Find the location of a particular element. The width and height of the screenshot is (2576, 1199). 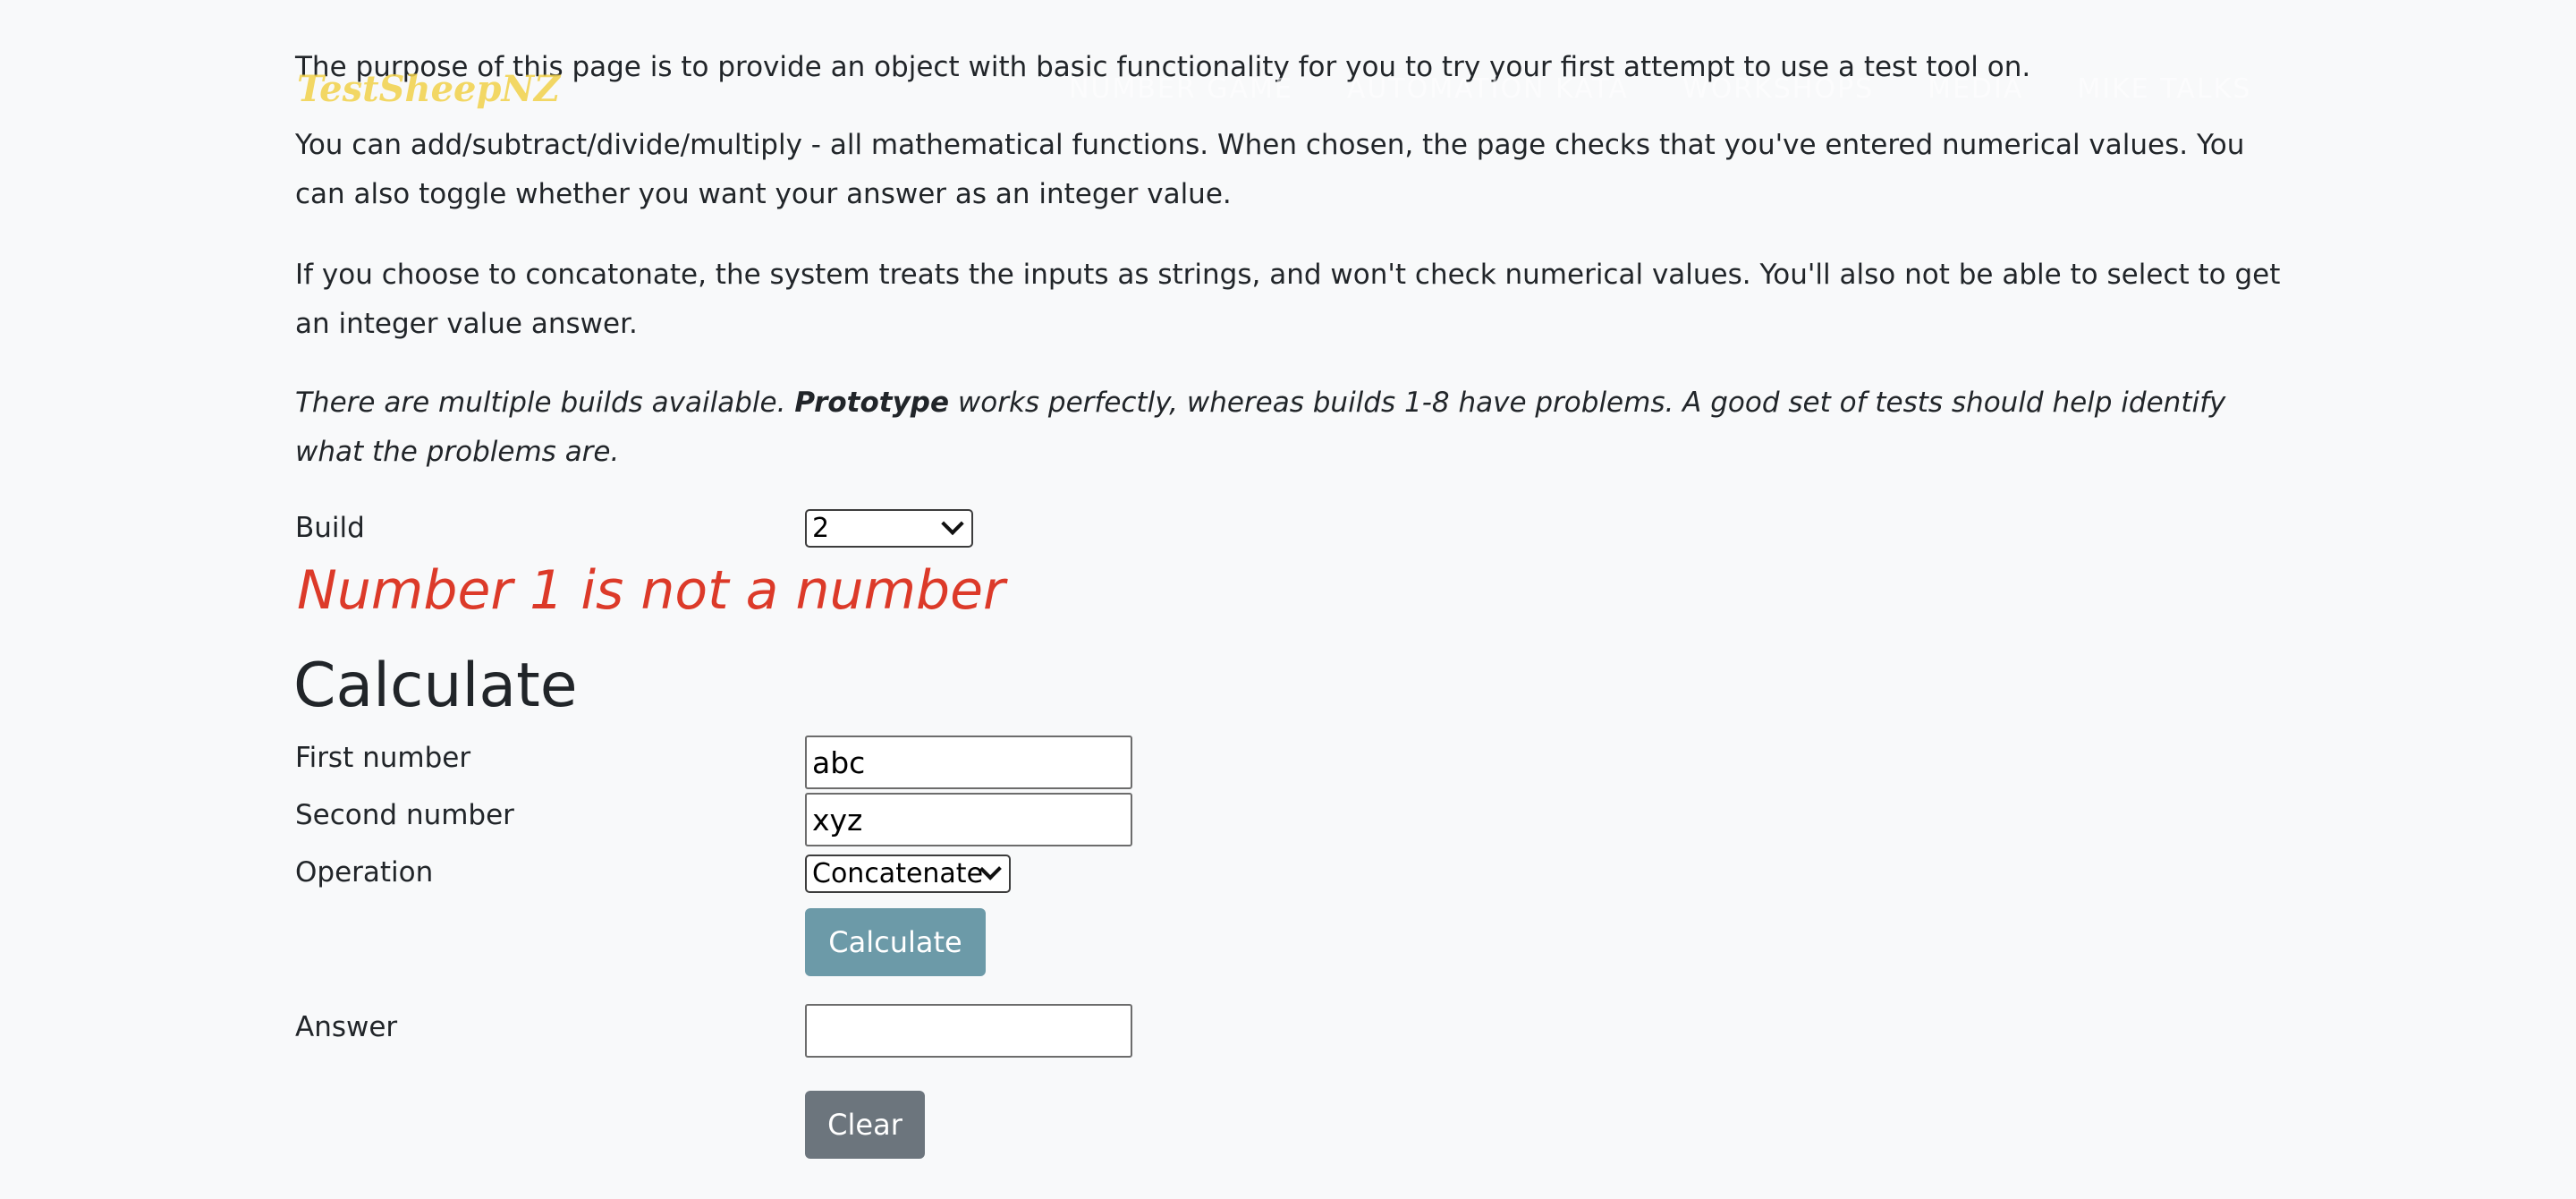

build-select: 2 is located at coordinates (889, 528).